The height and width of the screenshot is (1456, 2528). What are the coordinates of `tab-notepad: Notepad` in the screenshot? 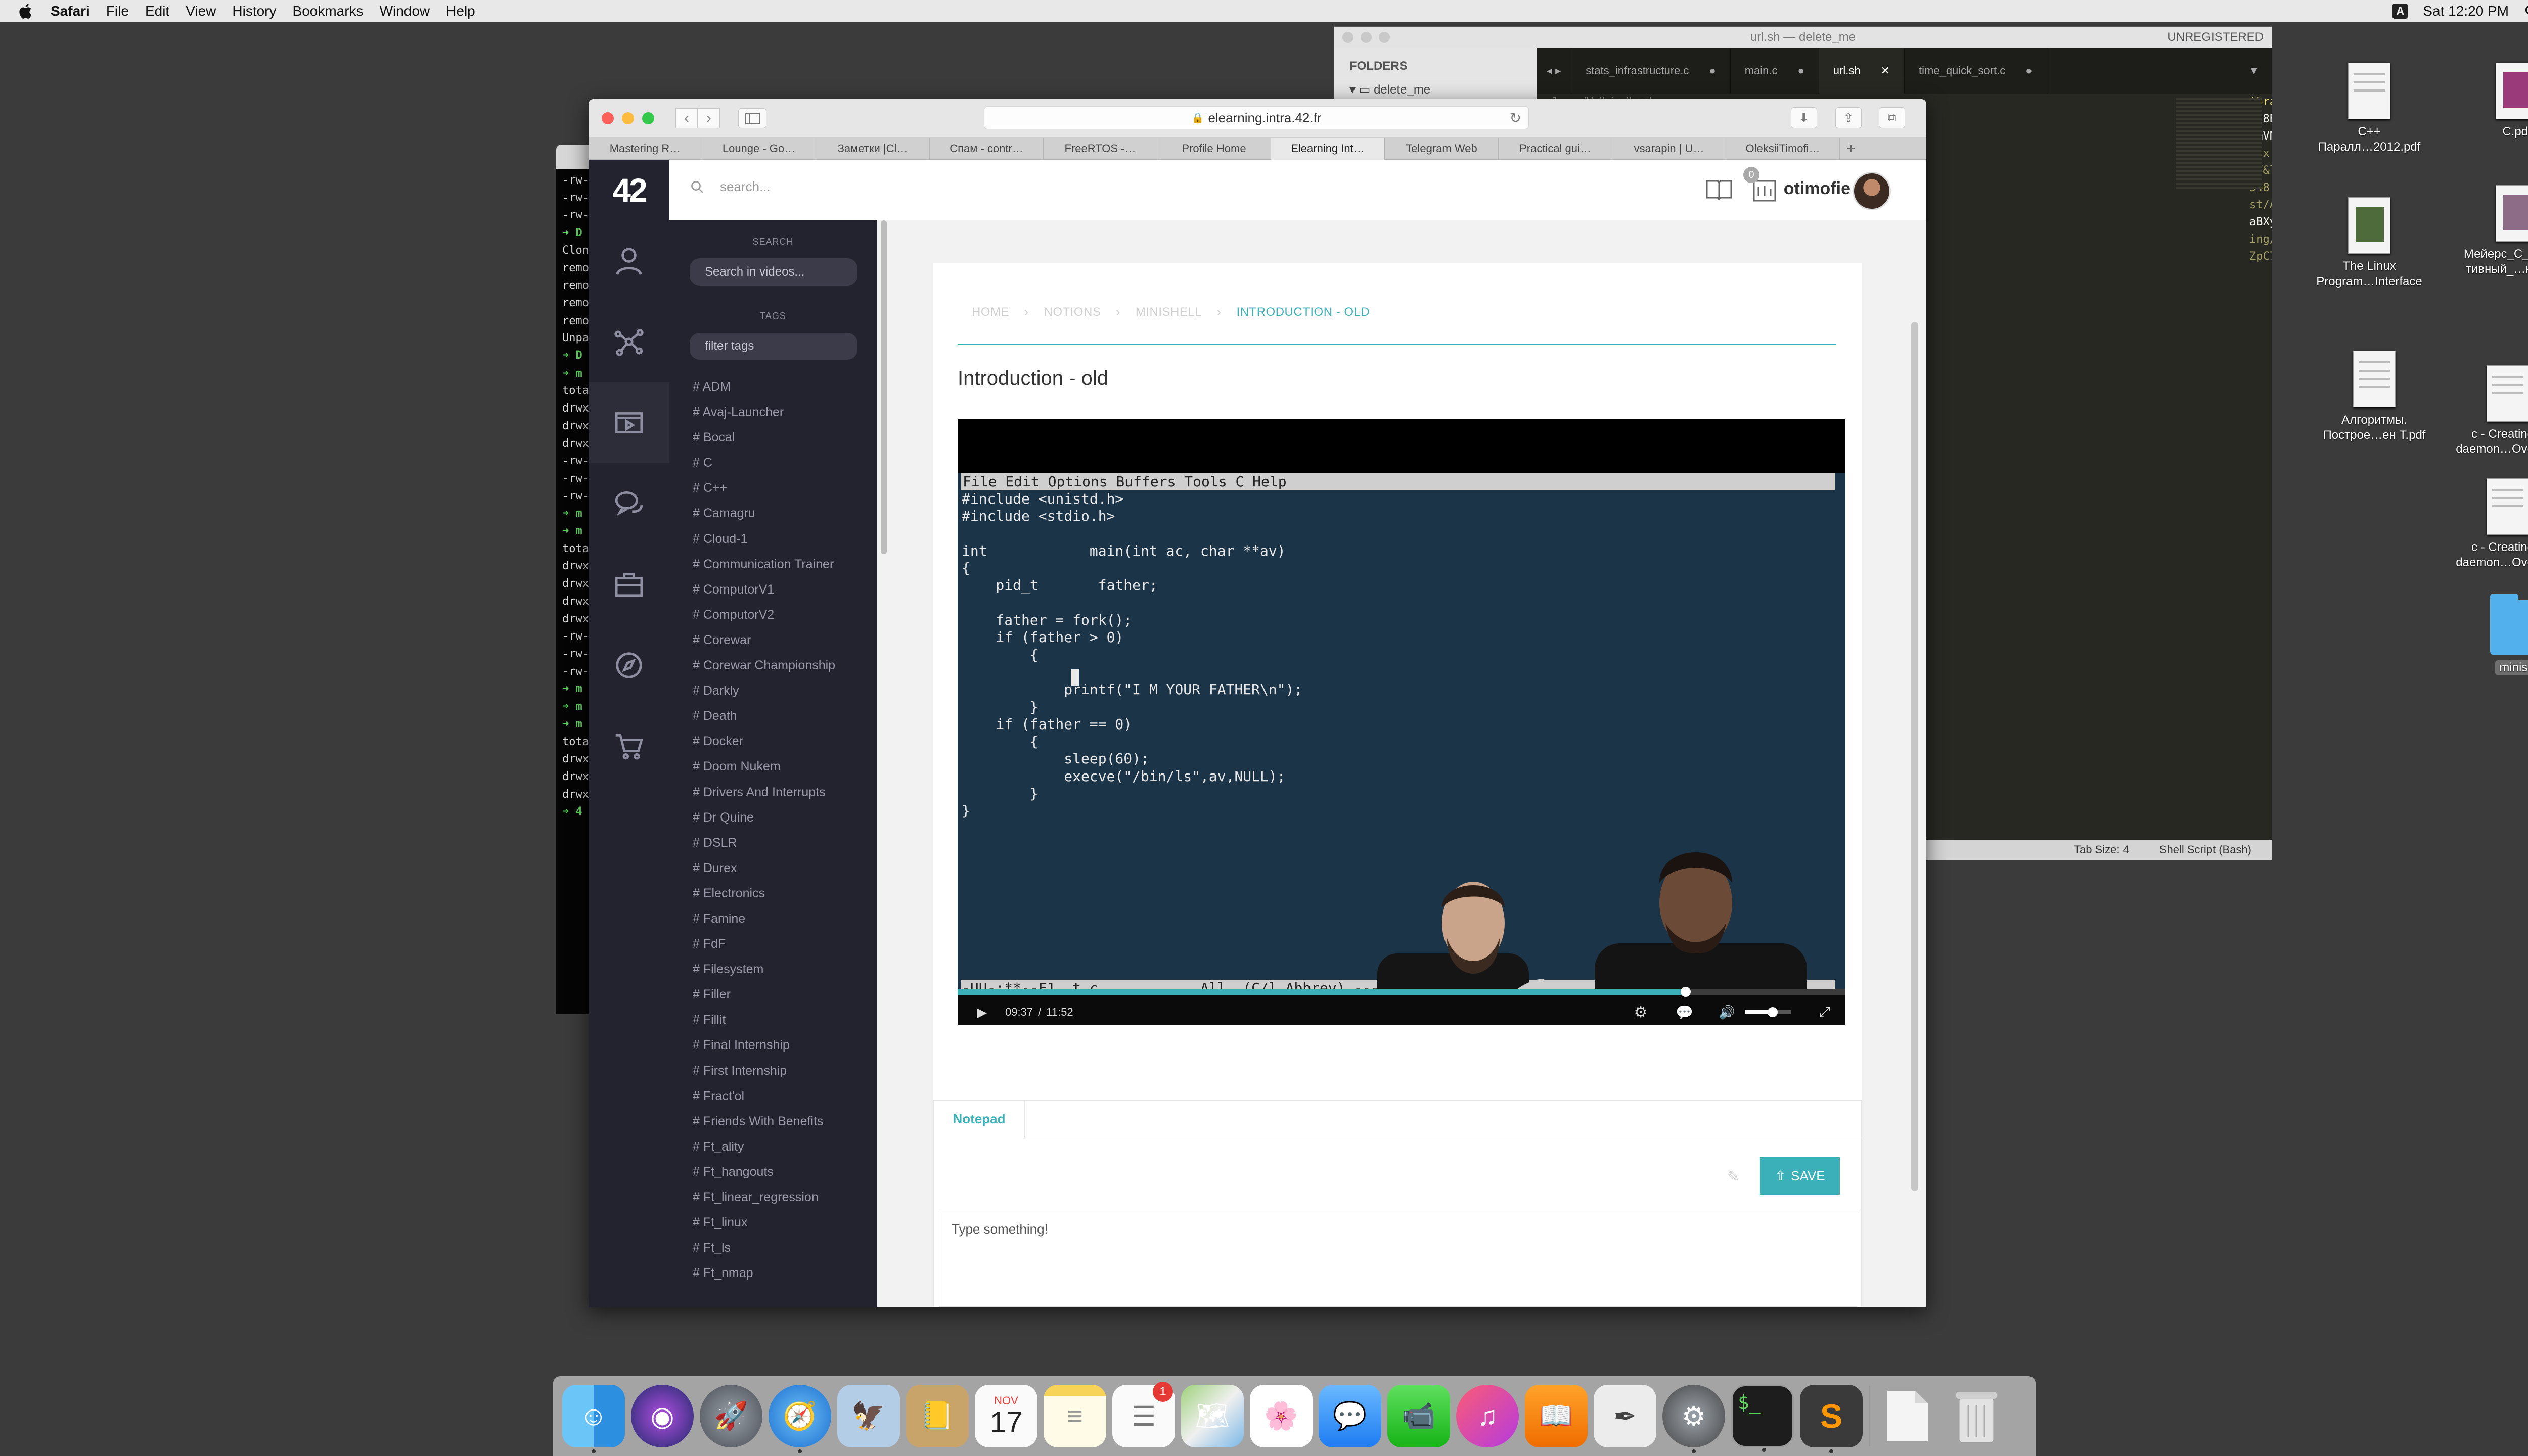 It's located at (980, 1120).